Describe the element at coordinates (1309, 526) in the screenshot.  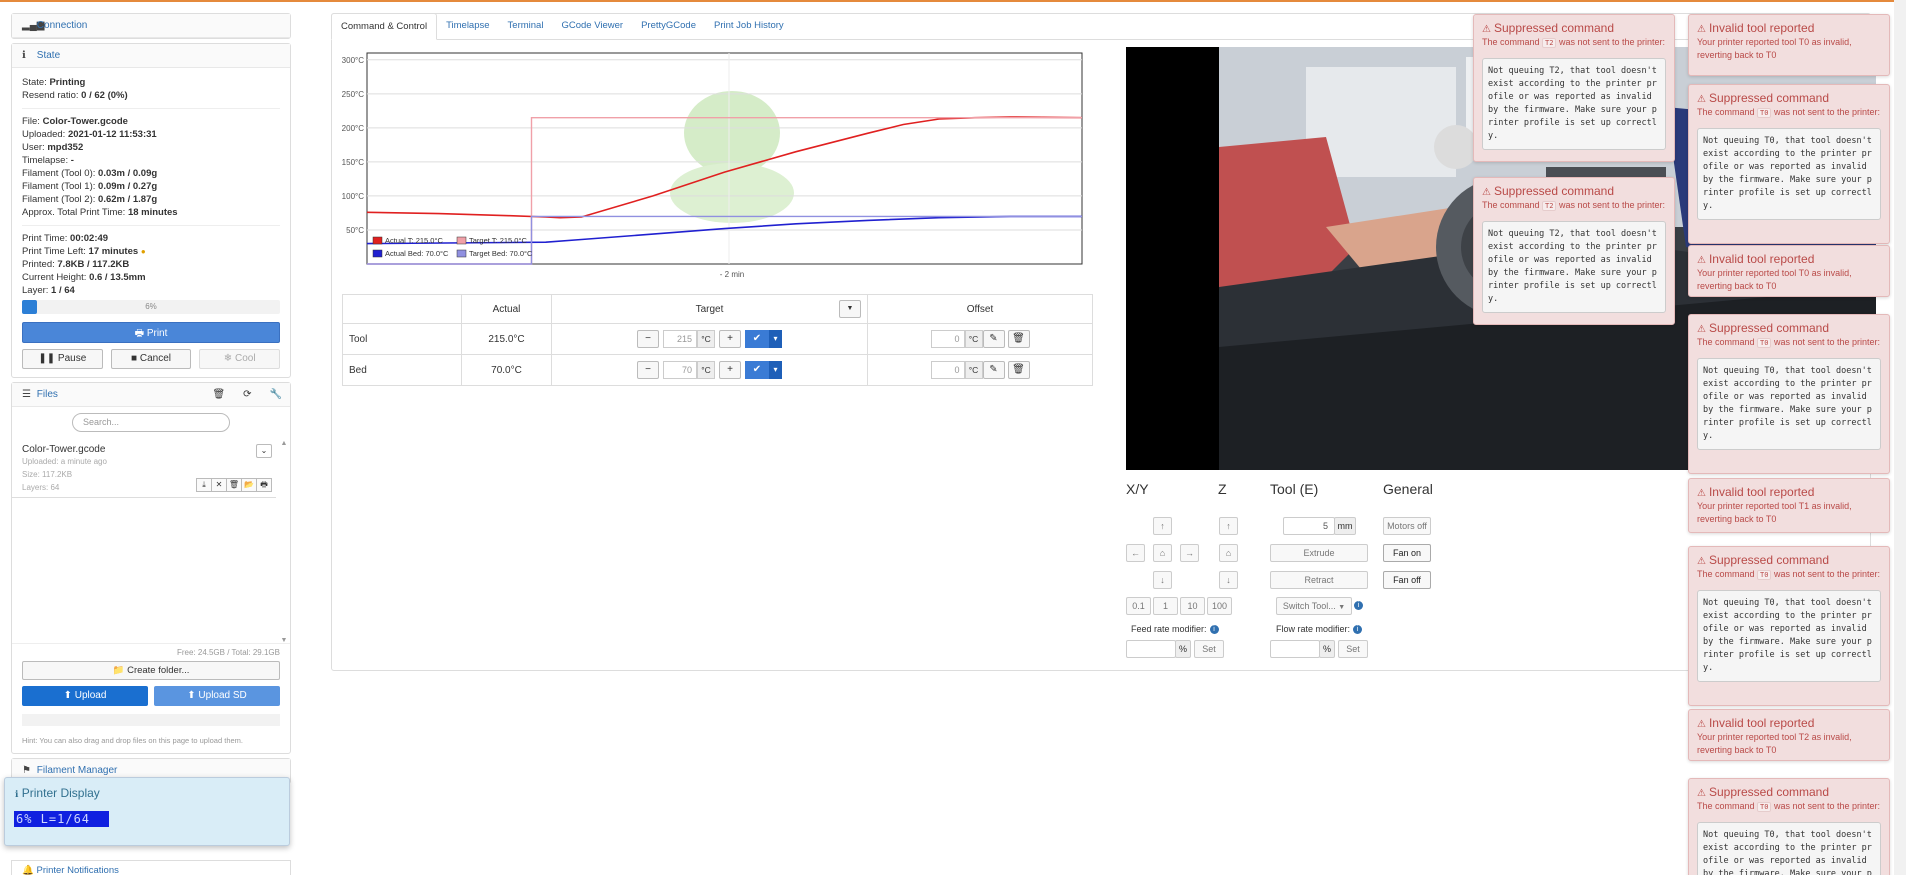
I see `extrude-amount-input: 5` at that location.